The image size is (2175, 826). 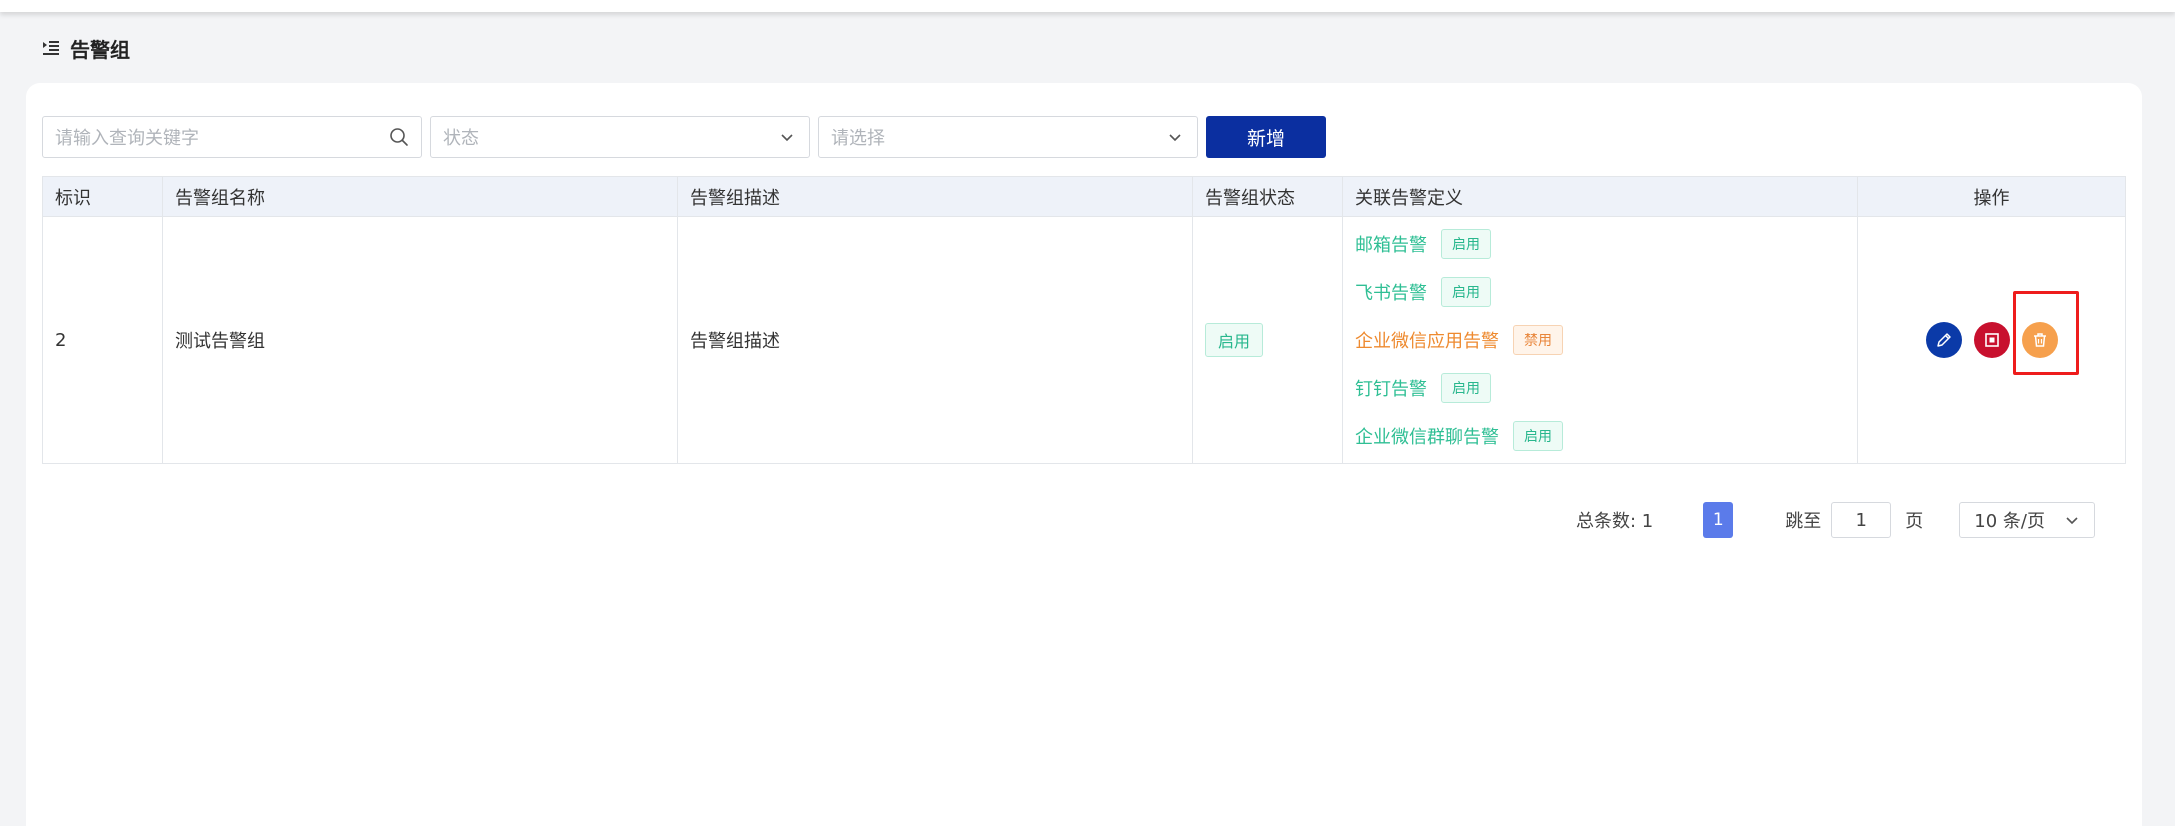 I want to click on delete-button, so click(x=2039, y=340).